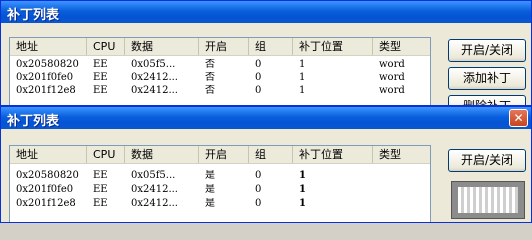  Describe the element at coordinates (220, 65) in the screenshot. I see `table-row: 0x20580820 EE 0x05f5... 否 0 1 word` at that location.